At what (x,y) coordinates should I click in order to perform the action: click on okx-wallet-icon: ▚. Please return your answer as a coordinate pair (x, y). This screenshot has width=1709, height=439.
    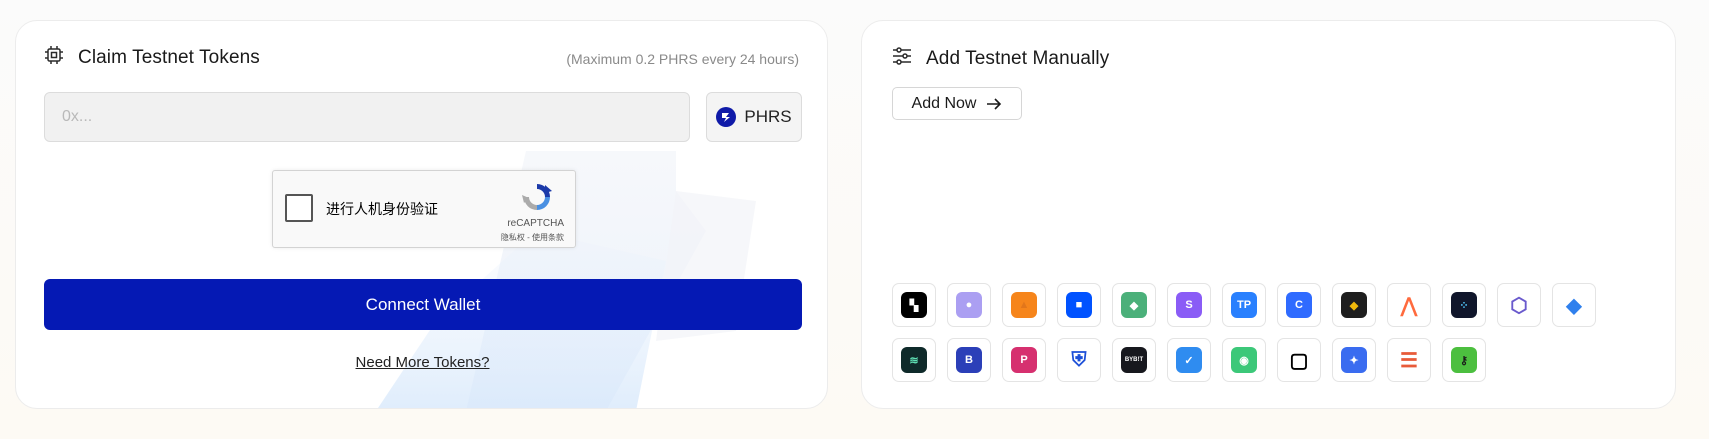
    Looking at the image, I should click on (914, 305).